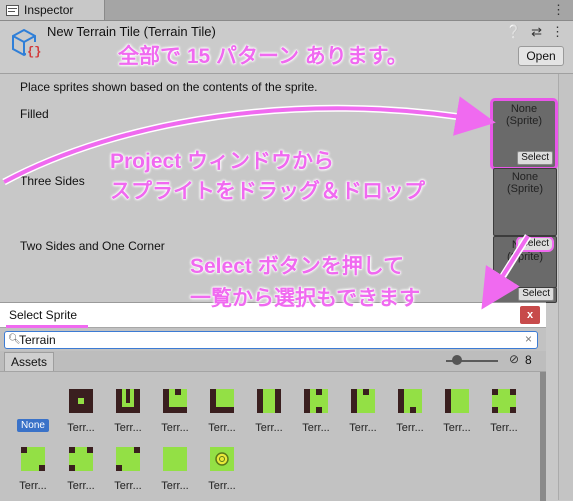  Describe the element at coordinates (530, 315) in the screenshot. I see `close-button: x` at that location.